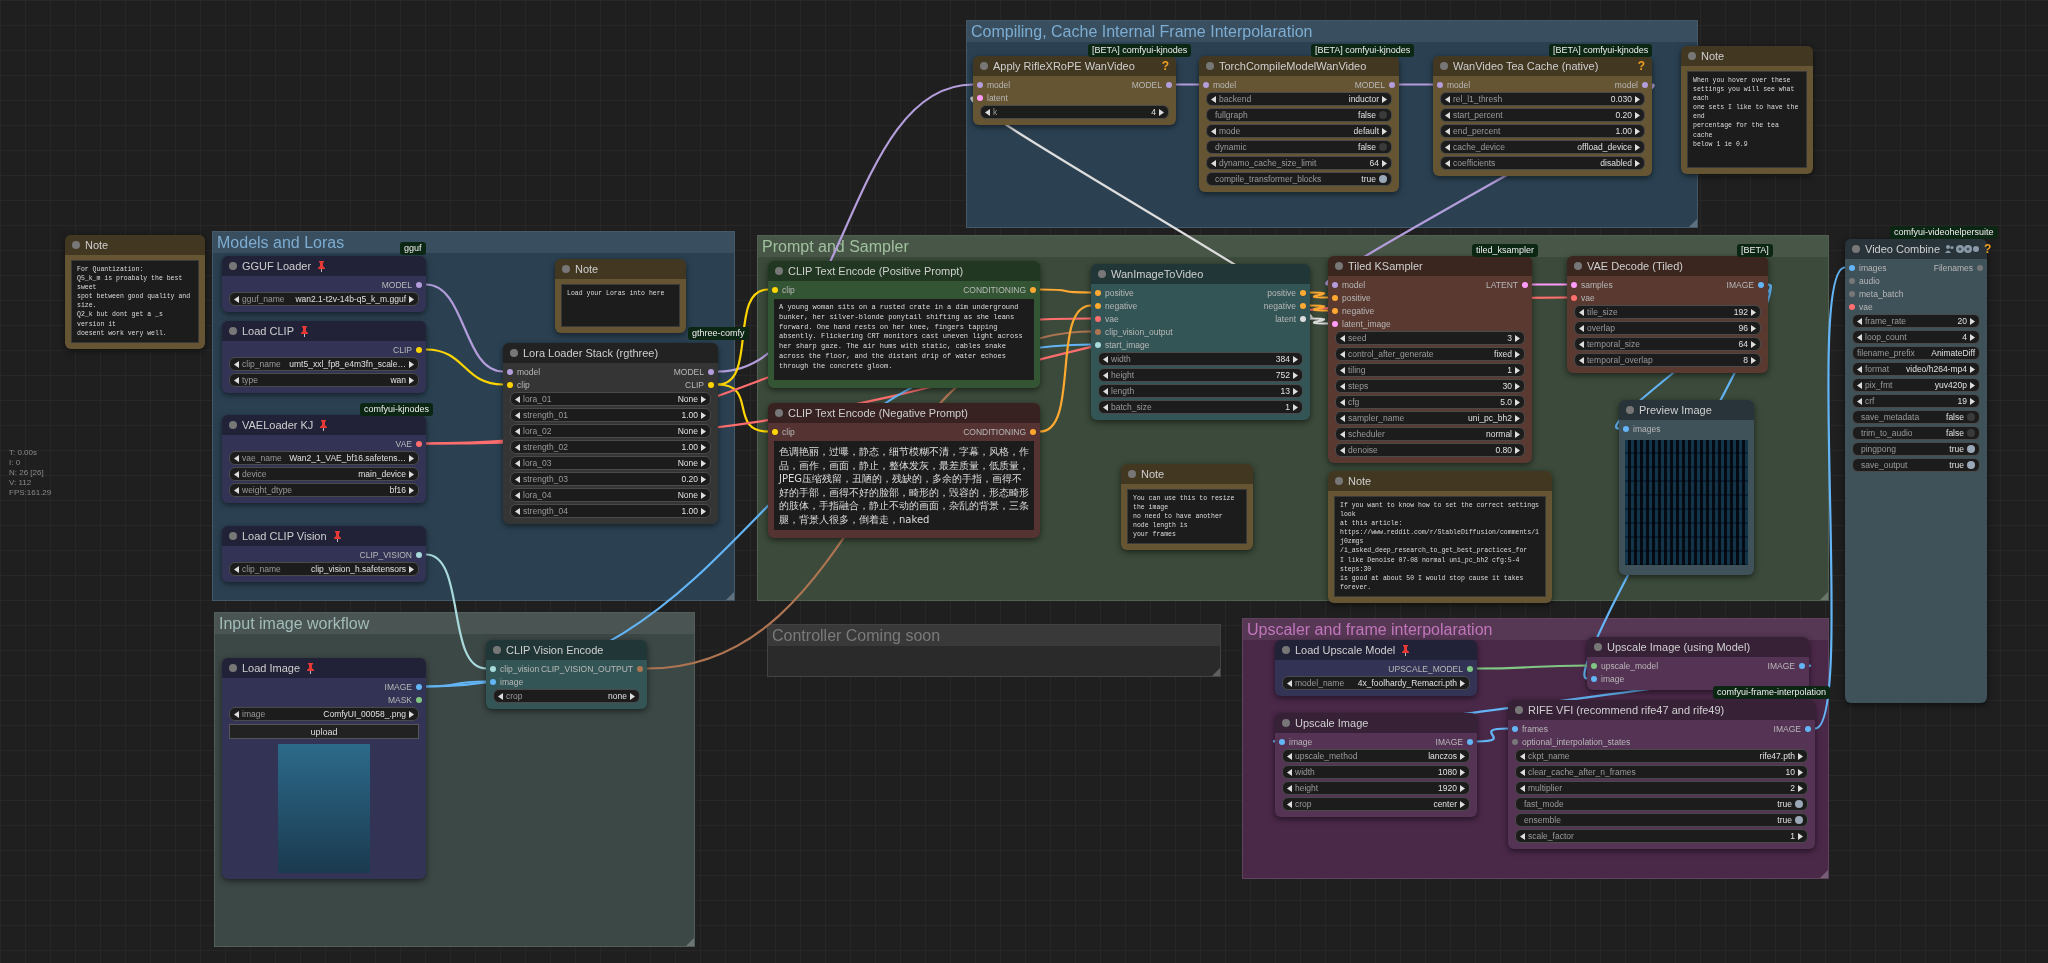  Describe the element at coordinates (610, 431) in the screenshot. I see `combo-widget: lora_02 None` at that location.